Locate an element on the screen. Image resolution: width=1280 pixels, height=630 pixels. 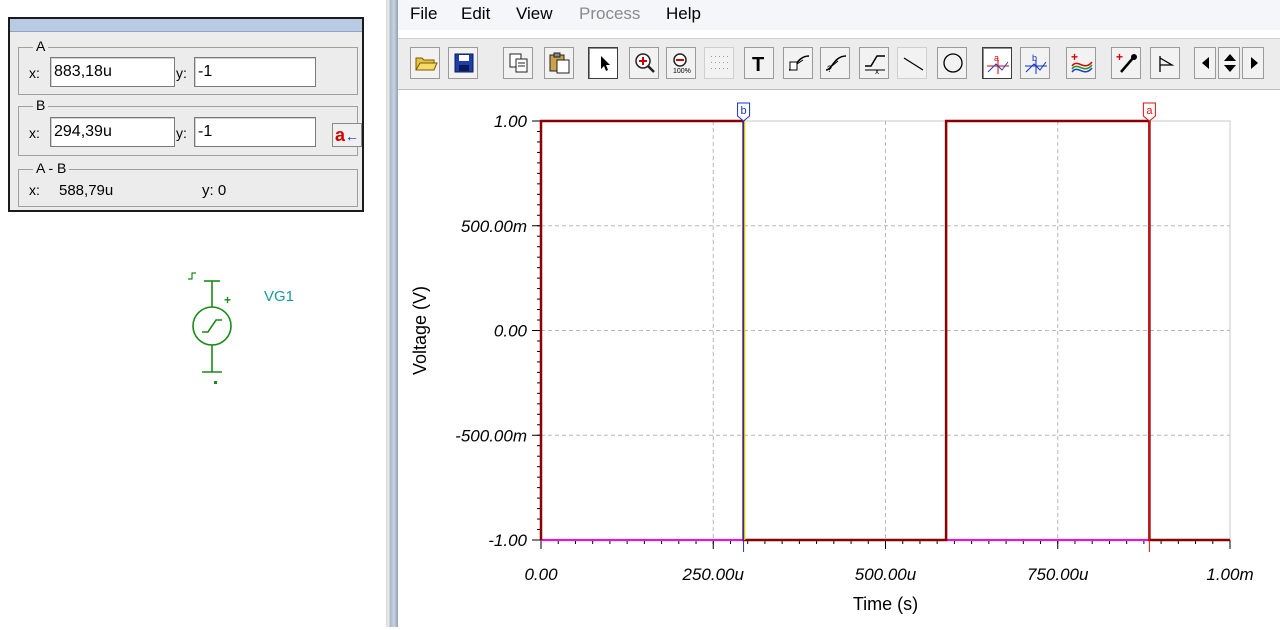
circle-icon is located at coordinates (952, 63).